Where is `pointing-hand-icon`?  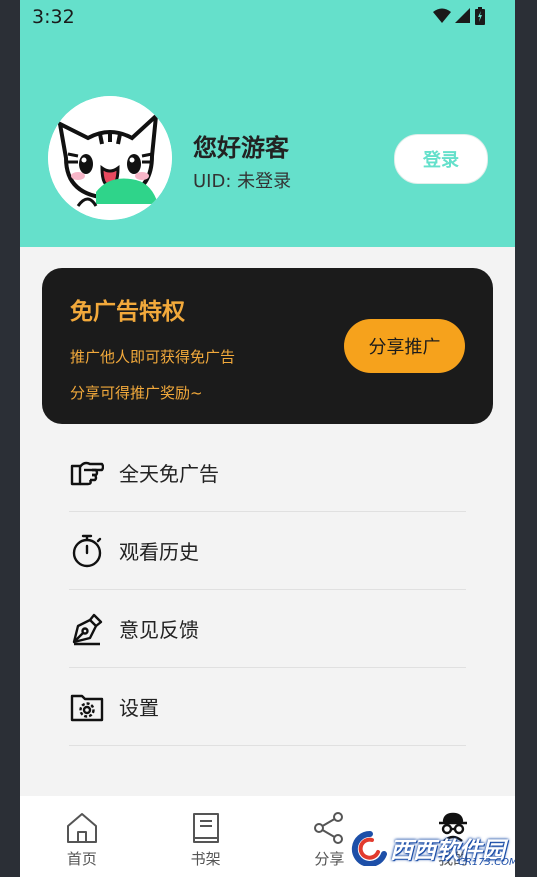 pointing-hand-icon is located at coordinates (87, 473).